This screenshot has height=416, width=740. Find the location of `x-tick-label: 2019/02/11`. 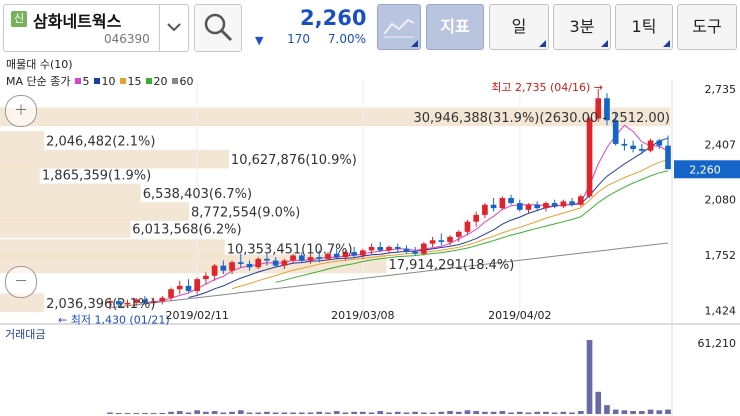

x-tick-label: 2019/02/11 is located at coordinates (196, 315).